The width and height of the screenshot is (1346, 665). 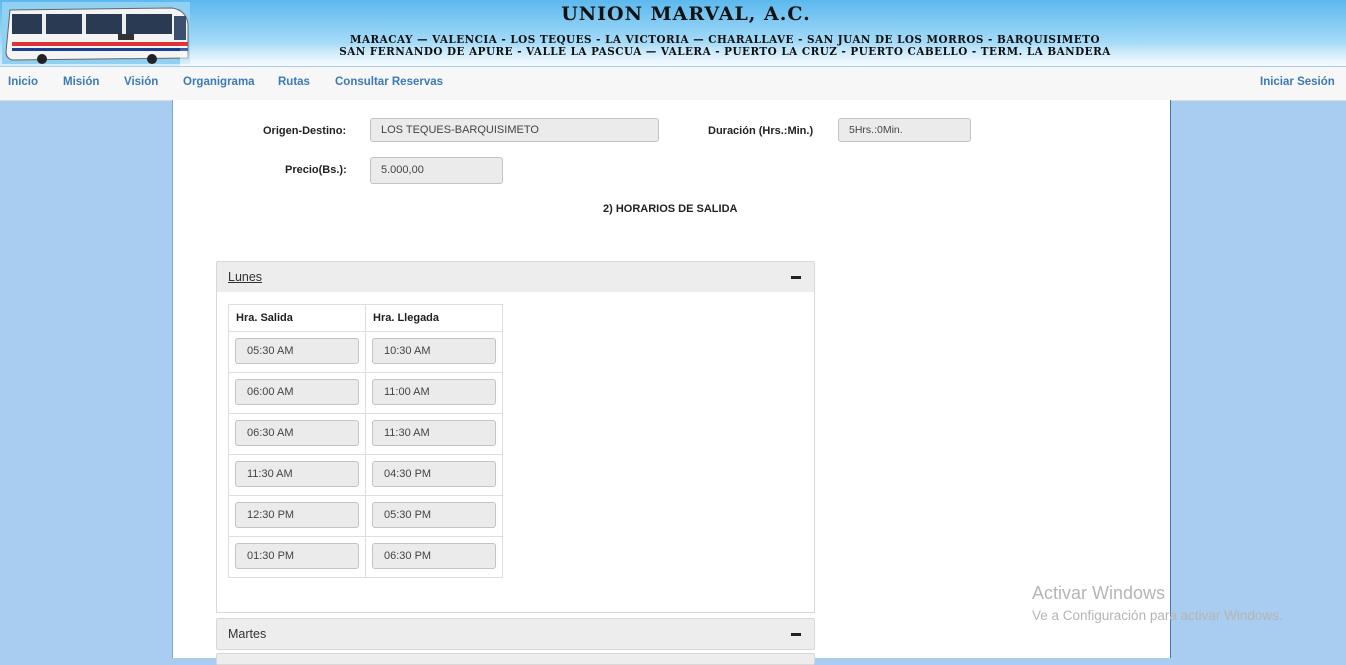 What do you see at coordinates (294, 82) in the screenshot?
I see `nav-rutas: Rutas` at bounding box center [294, 82].